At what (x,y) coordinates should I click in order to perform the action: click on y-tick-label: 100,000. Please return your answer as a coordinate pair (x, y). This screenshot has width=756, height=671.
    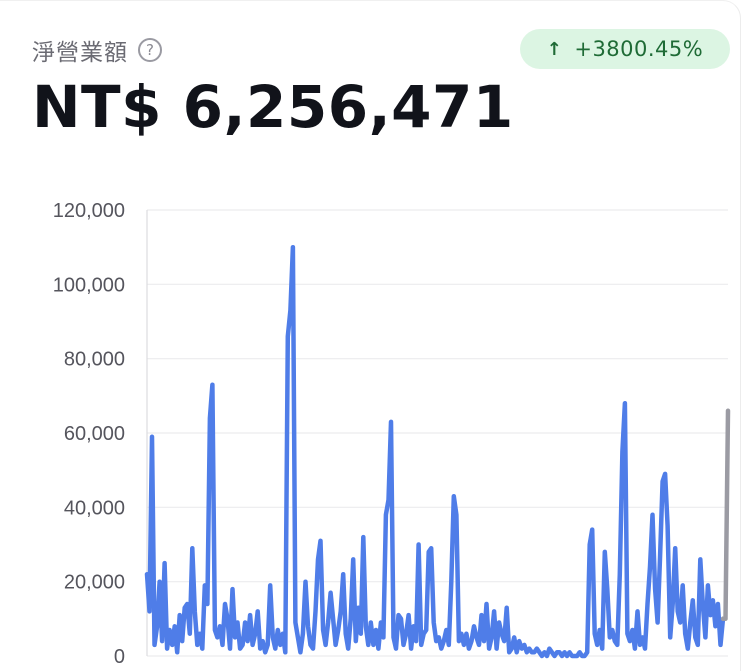
    Looking at the image, I should click on (89, 285).